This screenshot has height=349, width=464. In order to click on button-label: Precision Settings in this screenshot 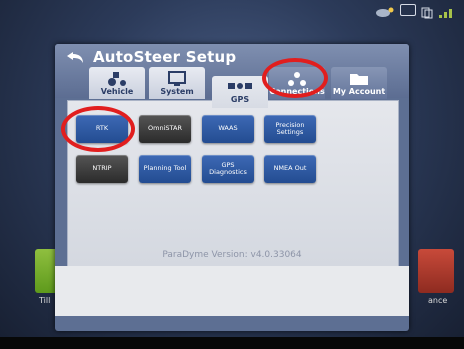, I will do `click(290, 128)`.